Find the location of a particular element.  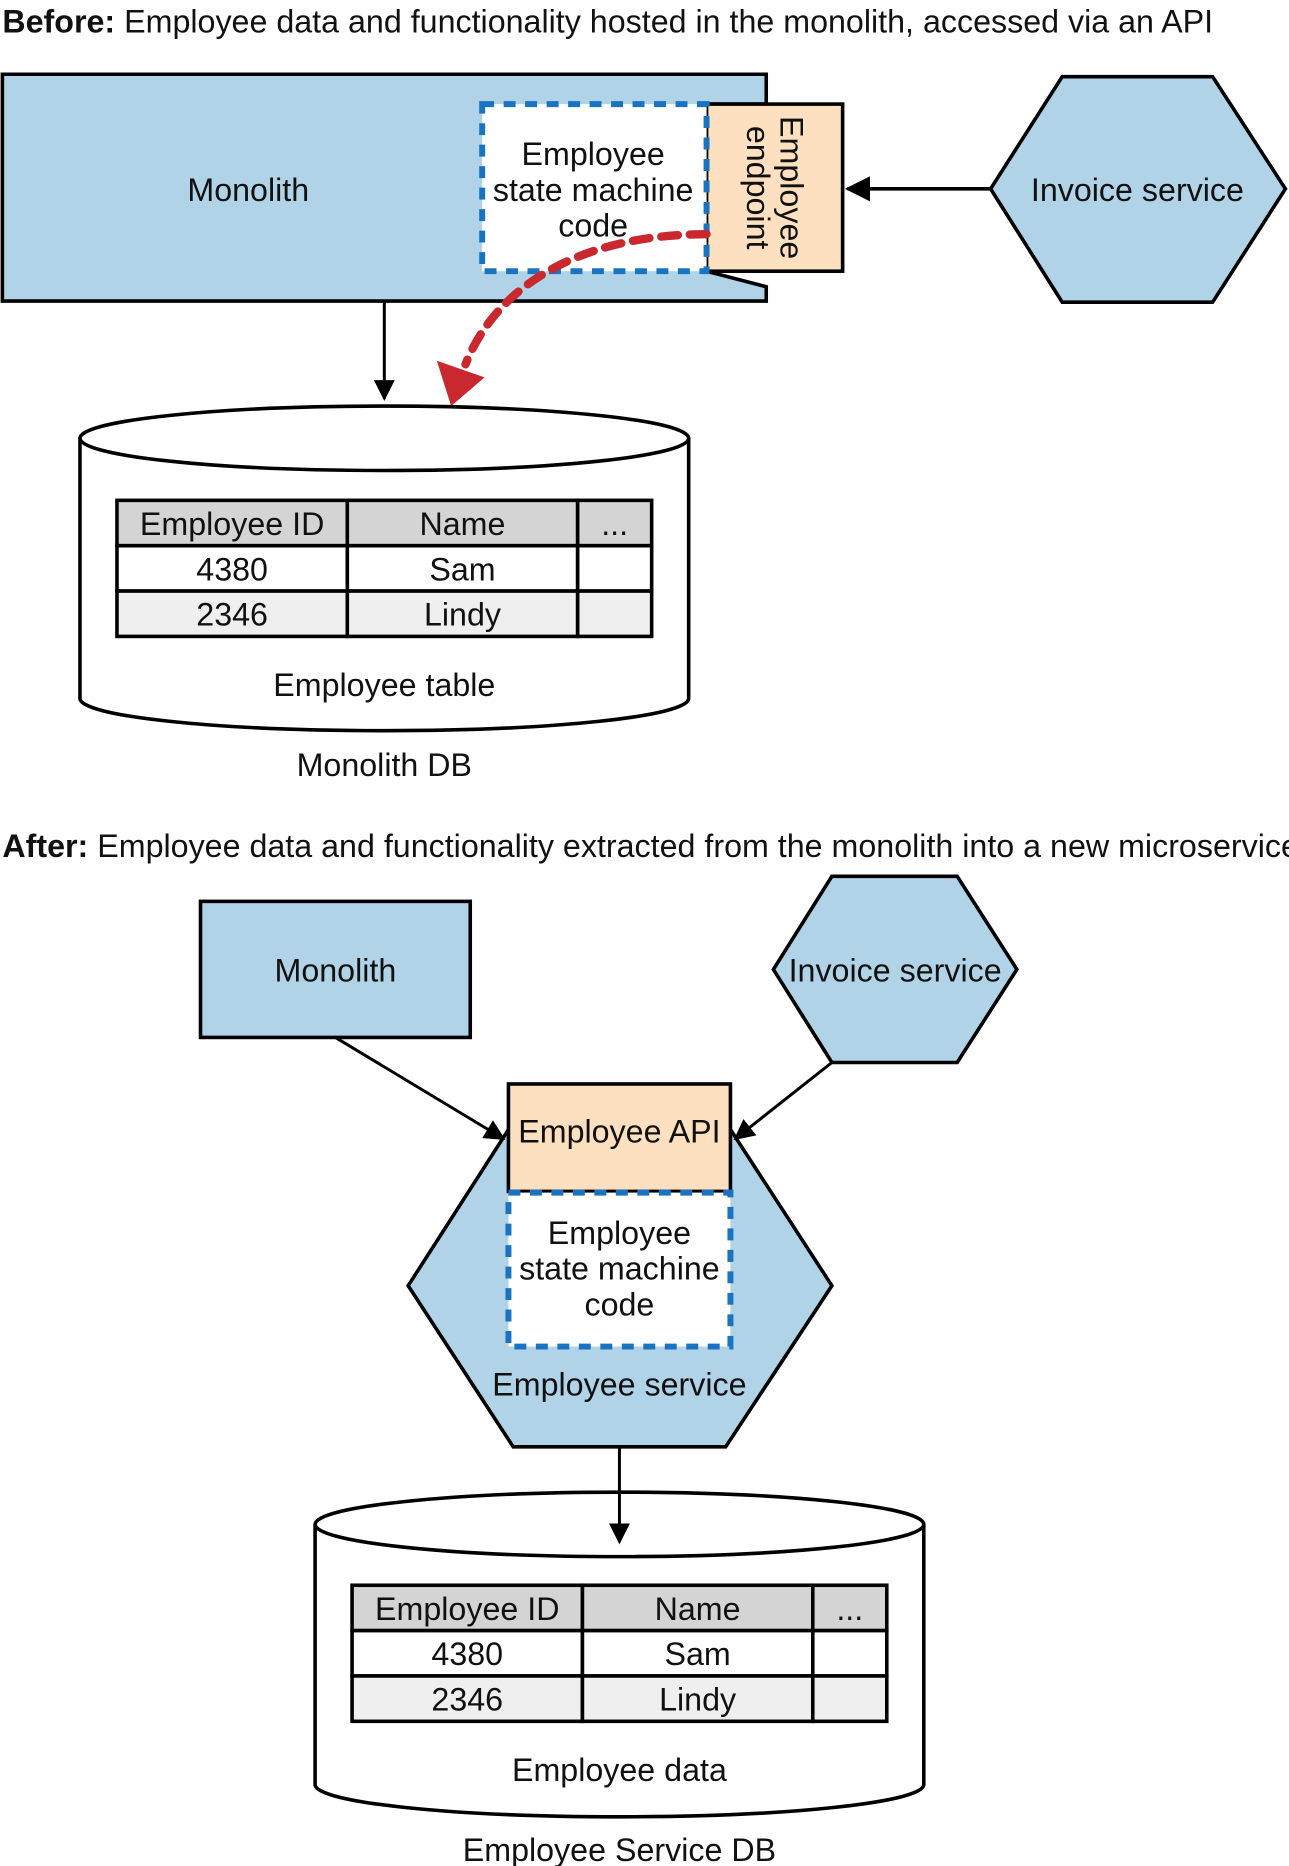

state-machine-after-line-1: Employee is located at coordinates (619, 1233).